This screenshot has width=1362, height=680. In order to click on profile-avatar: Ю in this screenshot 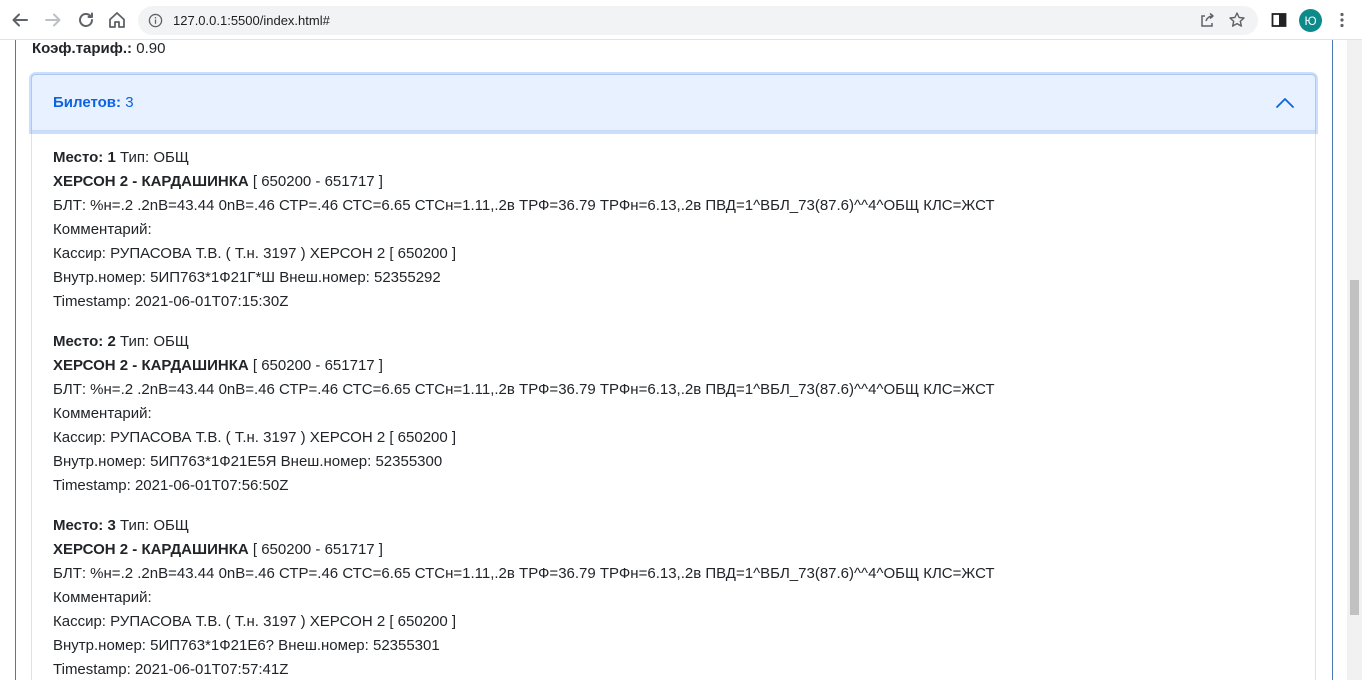, I will do `click(1310, 20)`.